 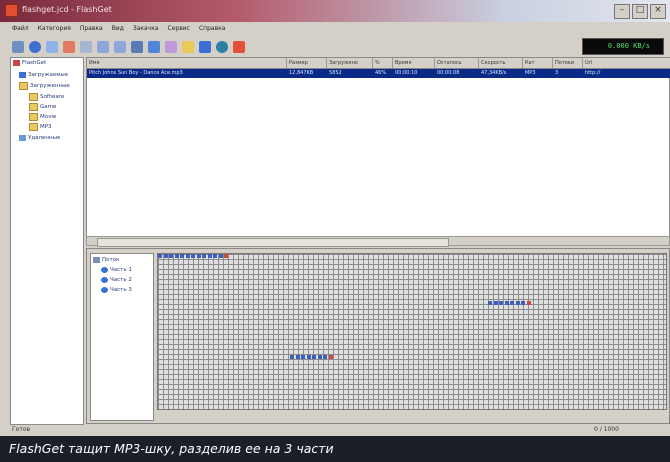 I want to click on settings-icon, so click(x=222, y=47).